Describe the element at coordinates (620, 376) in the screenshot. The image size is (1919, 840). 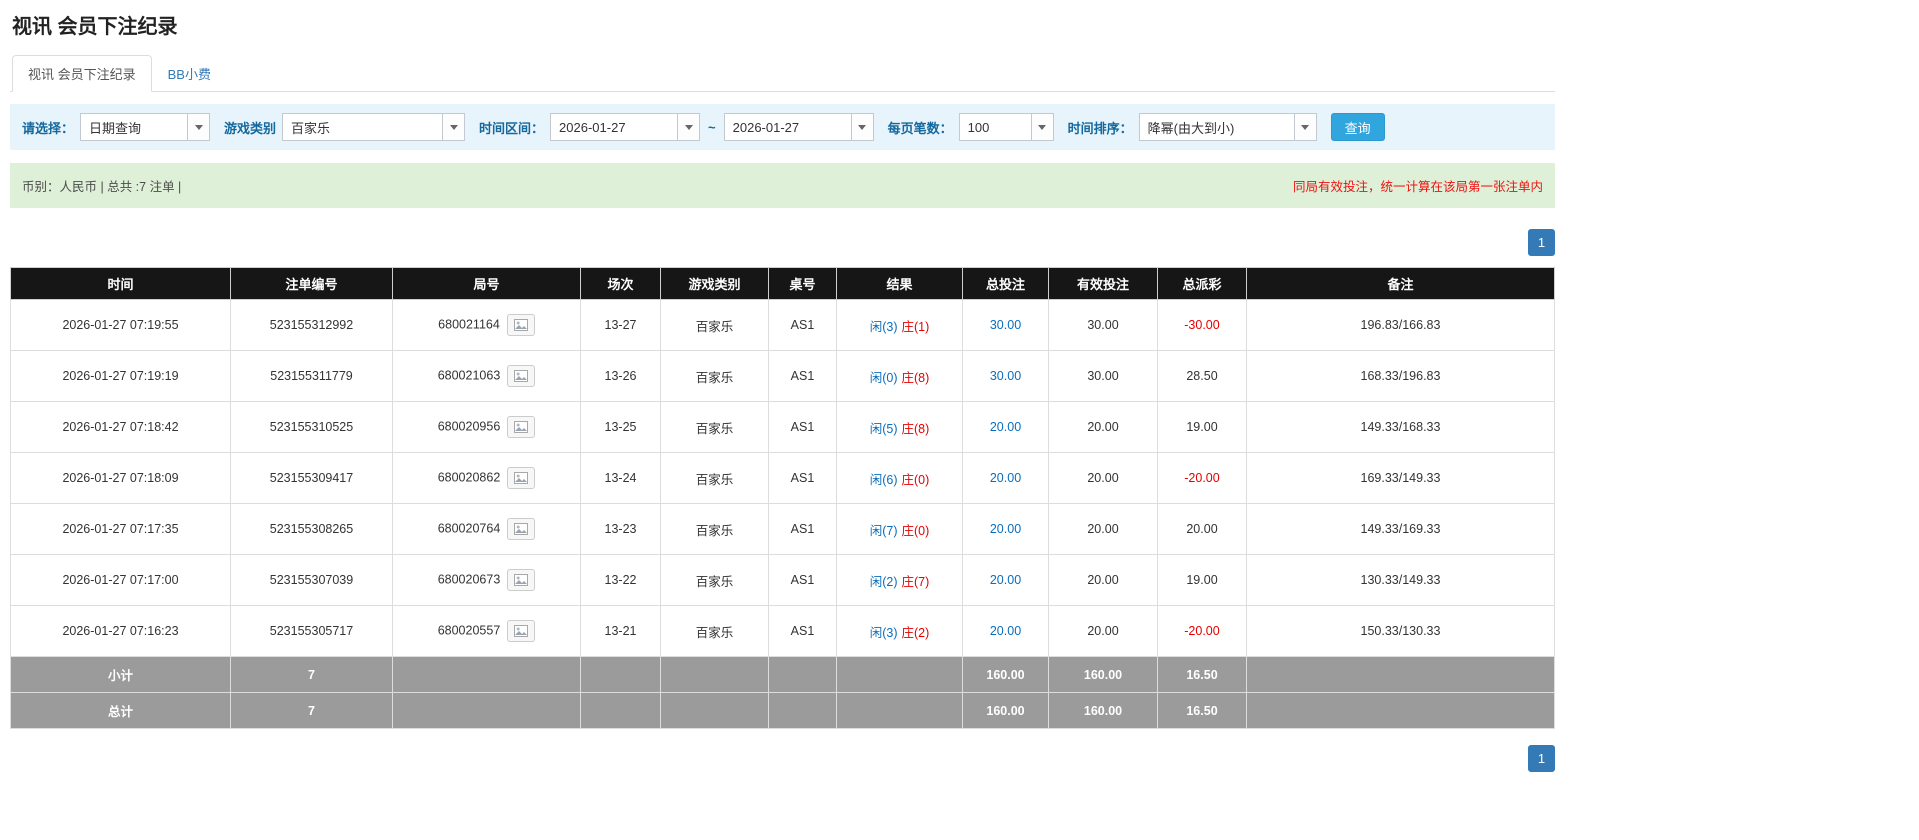
I see `cell-session: 13-26` at that location.